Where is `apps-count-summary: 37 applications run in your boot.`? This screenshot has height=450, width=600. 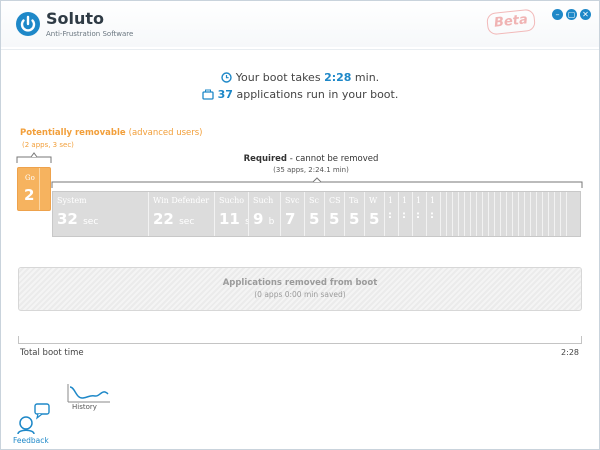
apps-count-summary: 37 applications run in your boot. is located at coordinates (300, 94).